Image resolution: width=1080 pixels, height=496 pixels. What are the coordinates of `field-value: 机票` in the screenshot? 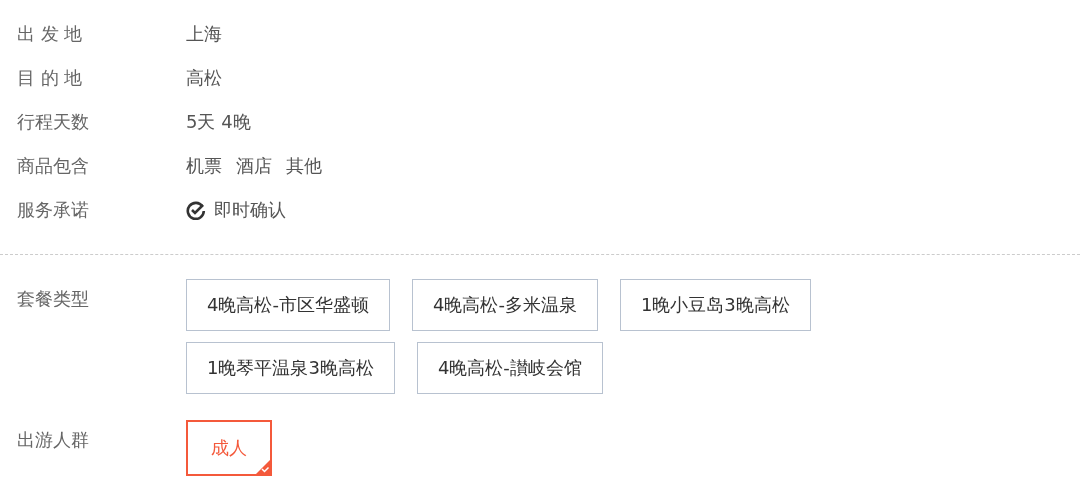 It's located at (204, 166).